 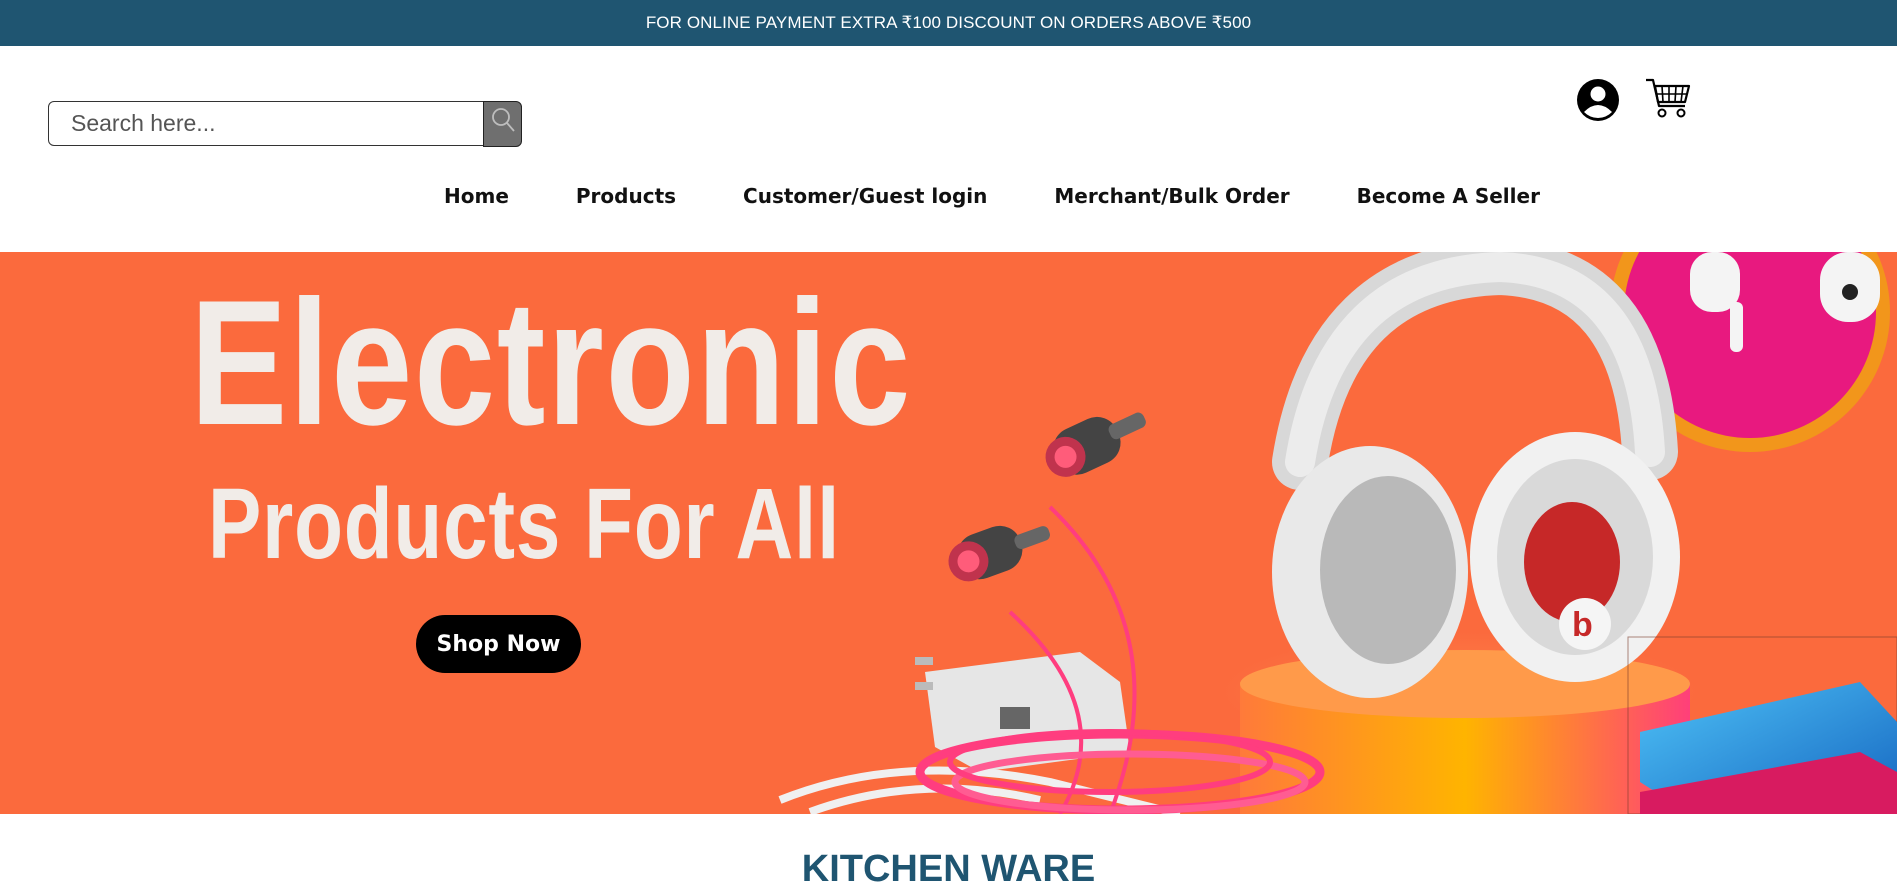 What do you see at coordinates (551, 362) in the screenshot?
I see `banner-headline-line1: Electronic` at bounding box center [551, 362].